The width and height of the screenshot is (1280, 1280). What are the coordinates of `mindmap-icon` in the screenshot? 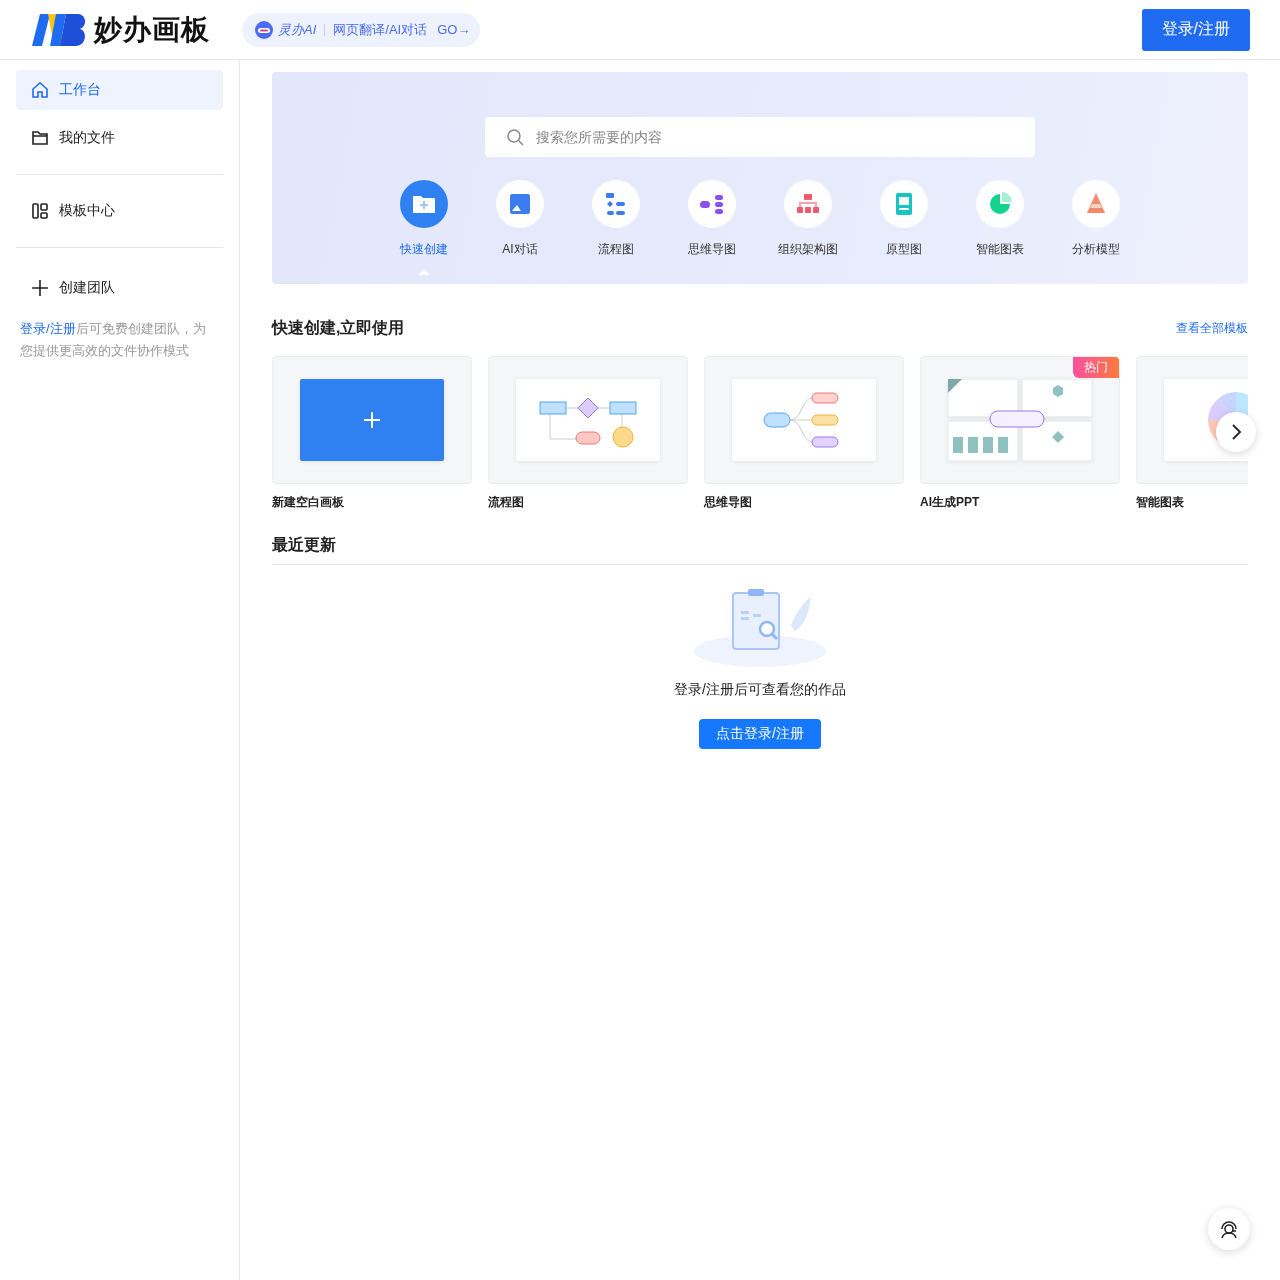 It's located at (712, 204).